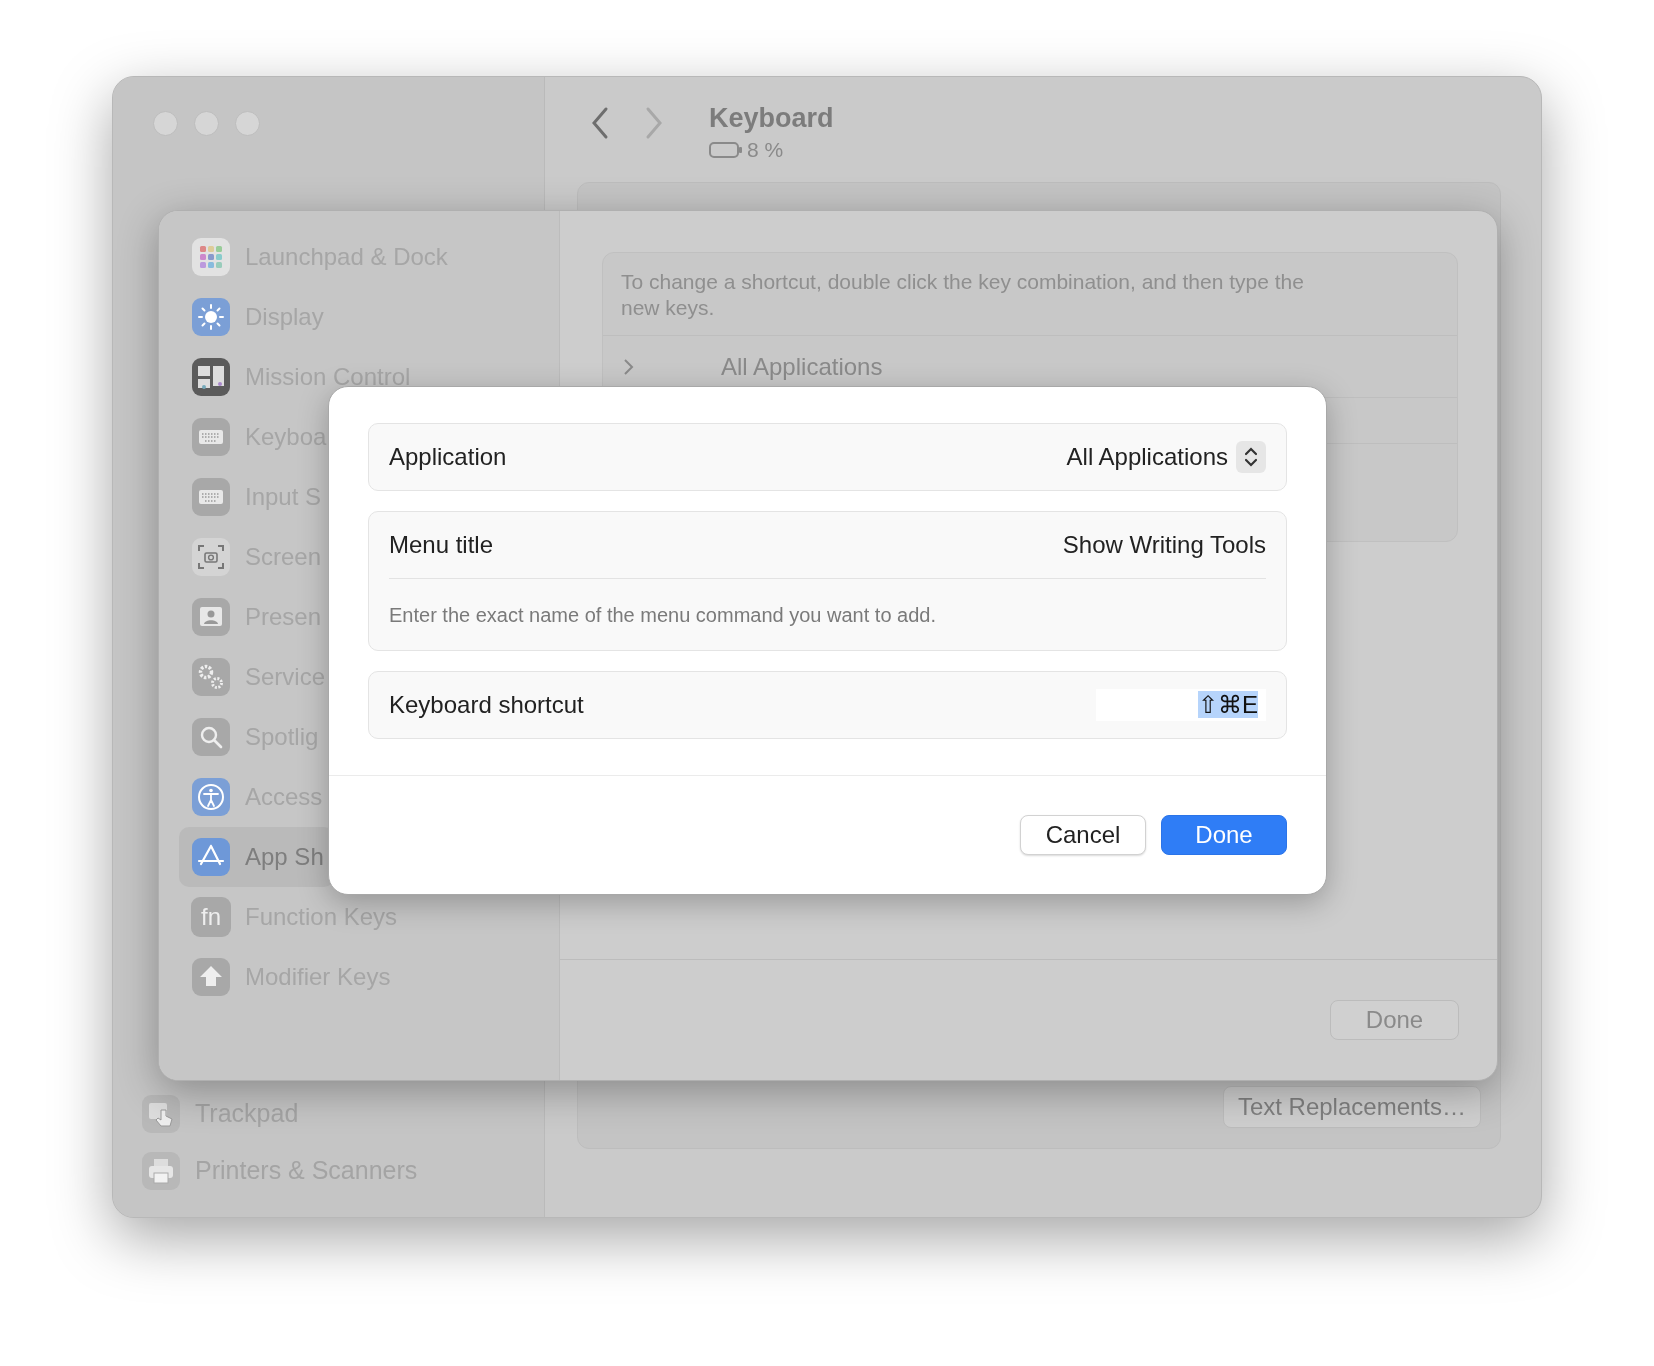 The width and height of the screenshot is (1654, 1366). What do you see at coordinates (448, 457) in the screenshot?
I see `field-label: Application` at bounding box center [448, 457].